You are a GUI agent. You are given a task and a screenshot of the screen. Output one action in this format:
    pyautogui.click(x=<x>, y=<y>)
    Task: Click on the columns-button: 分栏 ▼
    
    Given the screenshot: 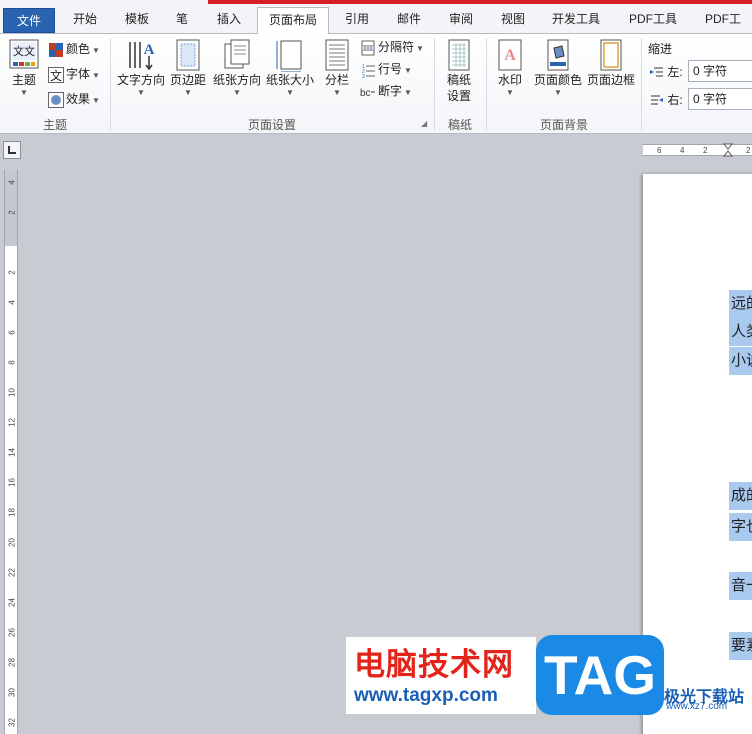 What is the action you would take?
    pyautogui.click(x=337, y=68)
    